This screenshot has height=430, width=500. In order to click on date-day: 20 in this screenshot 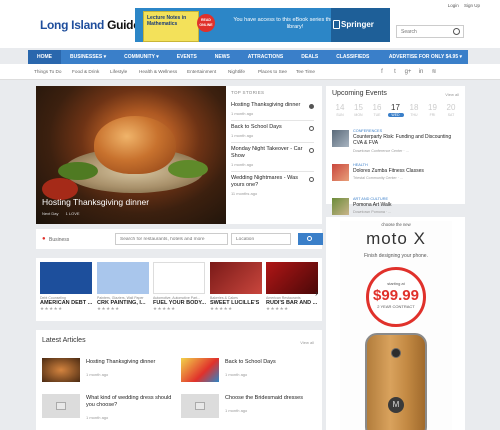, I will do `click(451, 107)`.